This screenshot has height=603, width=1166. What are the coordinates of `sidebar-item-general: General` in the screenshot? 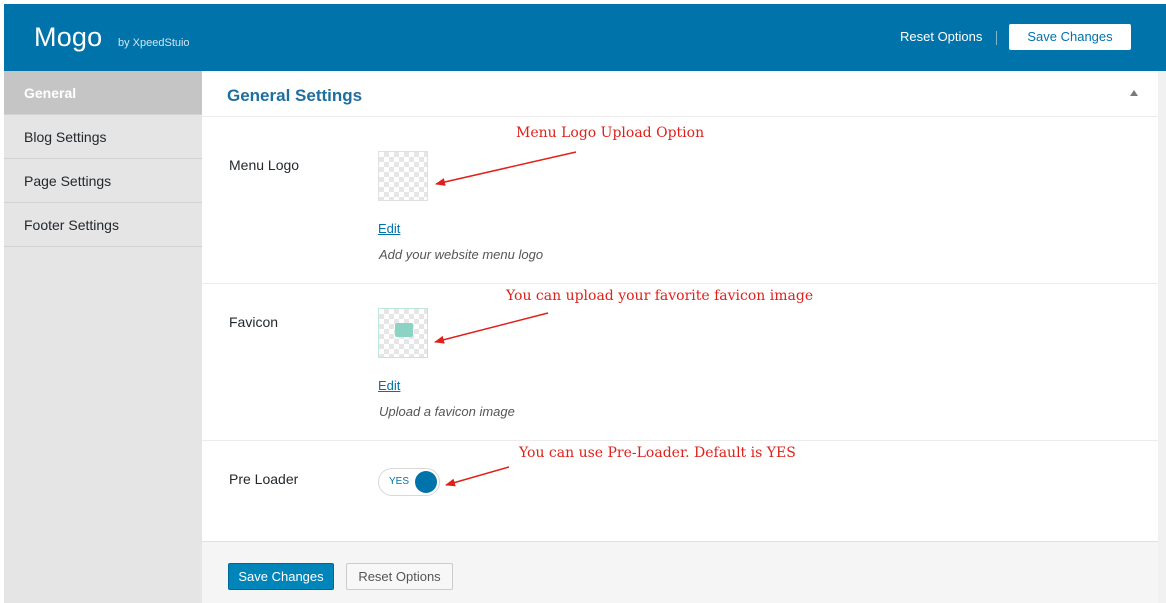 It's located at (103, 93).